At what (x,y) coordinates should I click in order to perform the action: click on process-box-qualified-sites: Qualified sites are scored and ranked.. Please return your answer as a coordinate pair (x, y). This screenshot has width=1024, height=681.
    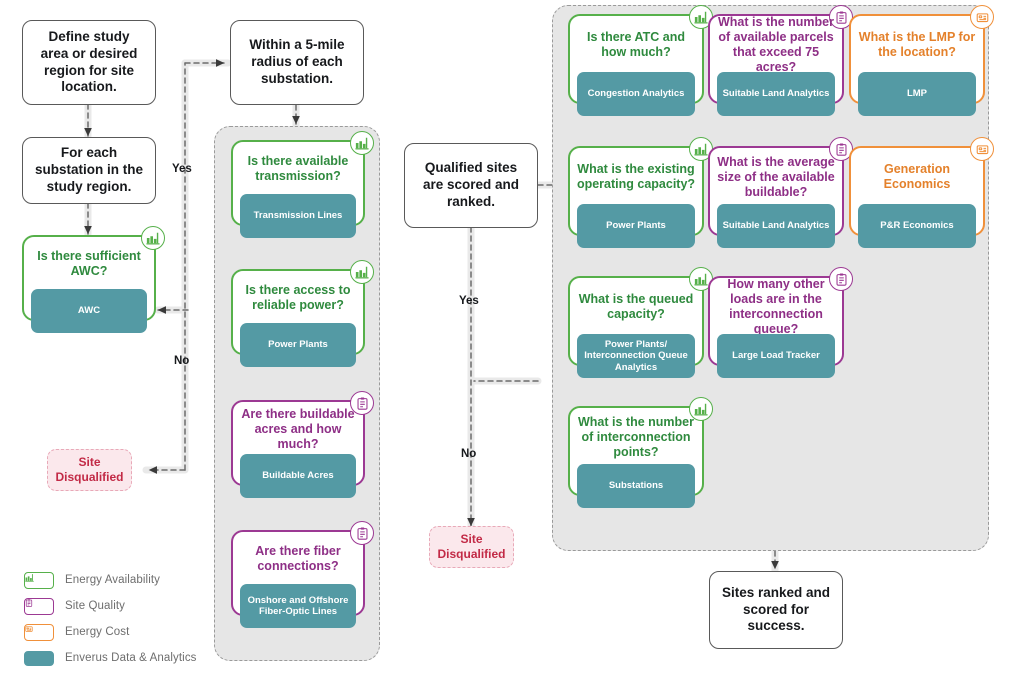
    Looking at the image, I should click on (471, 185).